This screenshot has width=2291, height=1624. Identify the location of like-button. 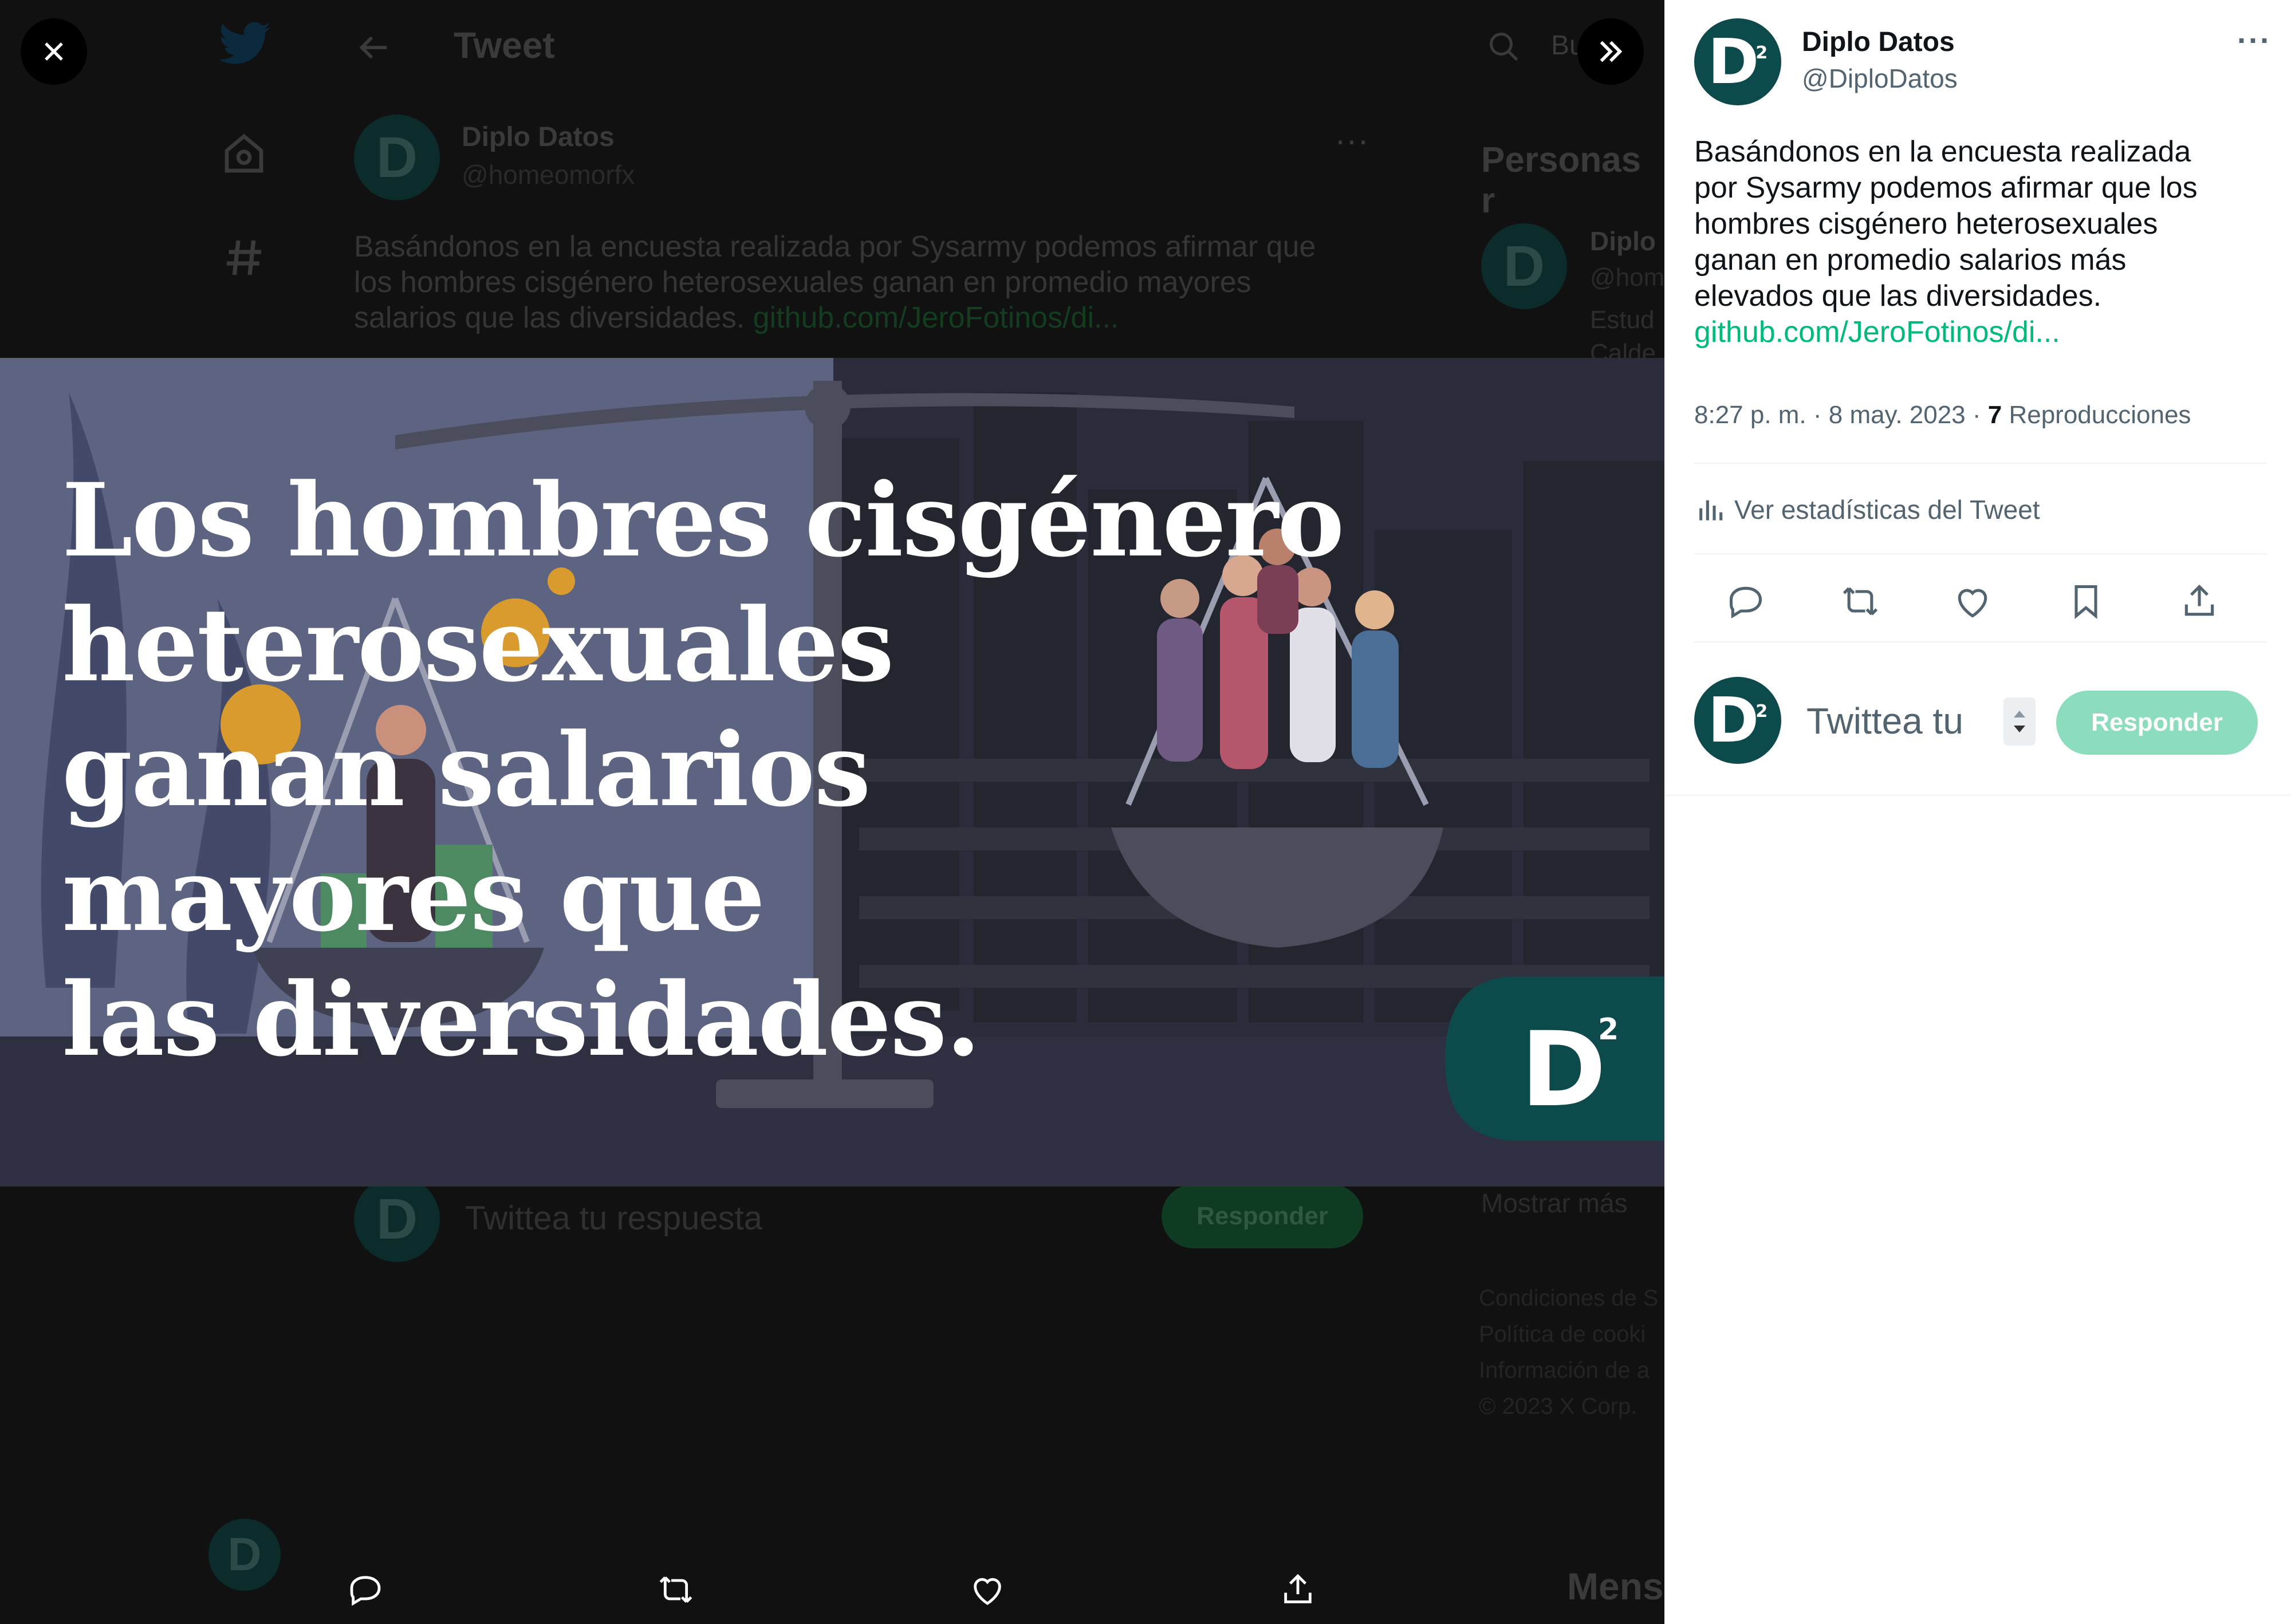
(1972, 601).